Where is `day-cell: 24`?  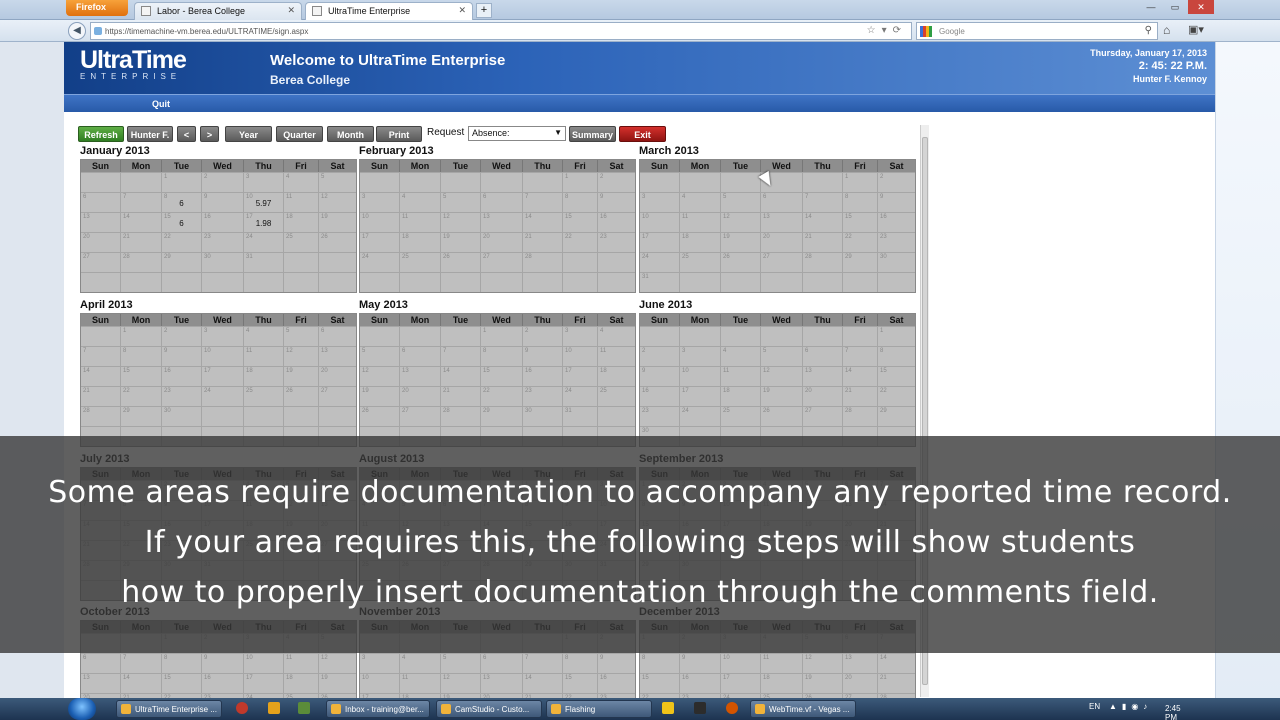 day-cell: 24 is located at coordinates (223, 396).